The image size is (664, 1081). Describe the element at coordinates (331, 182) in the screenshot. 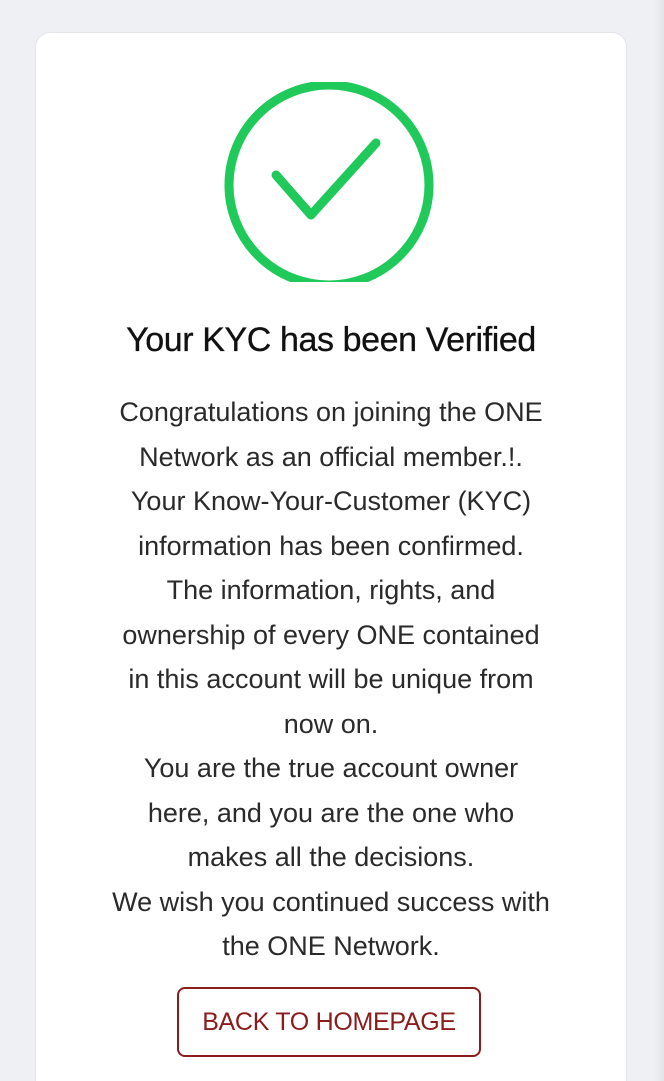

I see `check-circle-icon` at that location.